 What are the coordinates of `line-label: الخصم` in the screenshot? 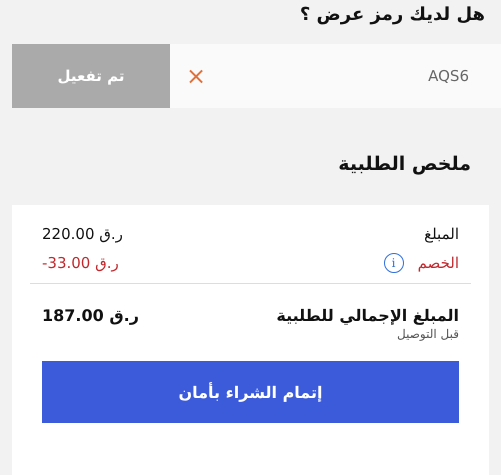 It's located at (438, 263).